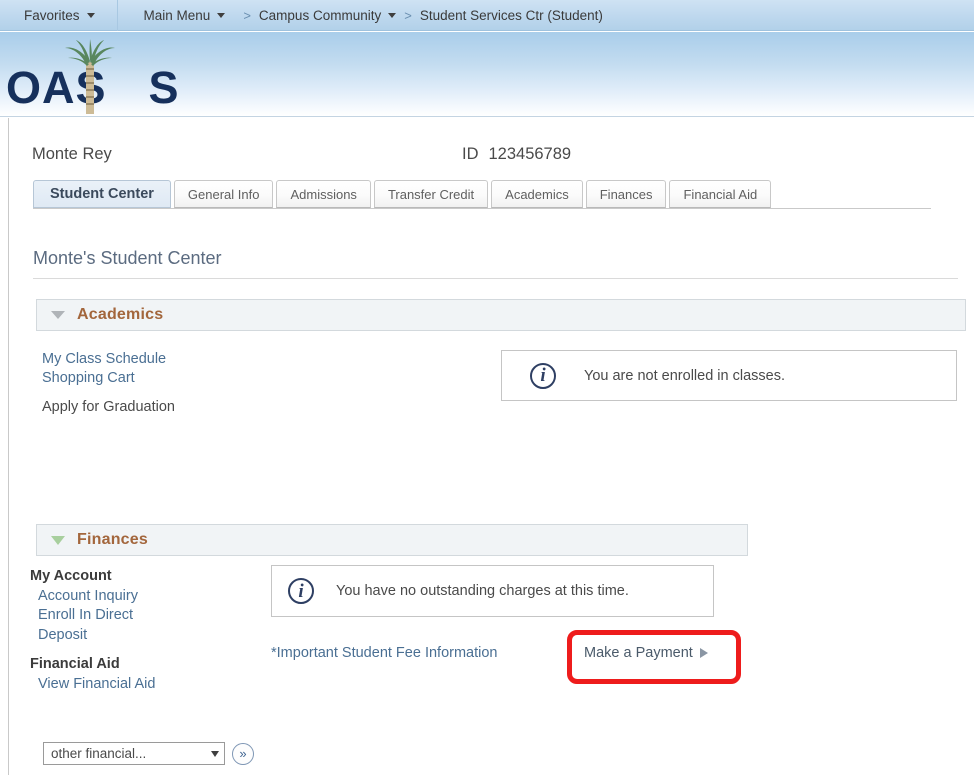  What do you see at coordinates (703, 653) in the screenshot?
I see `play-arrow-icon` at bounding box center [703, 653].